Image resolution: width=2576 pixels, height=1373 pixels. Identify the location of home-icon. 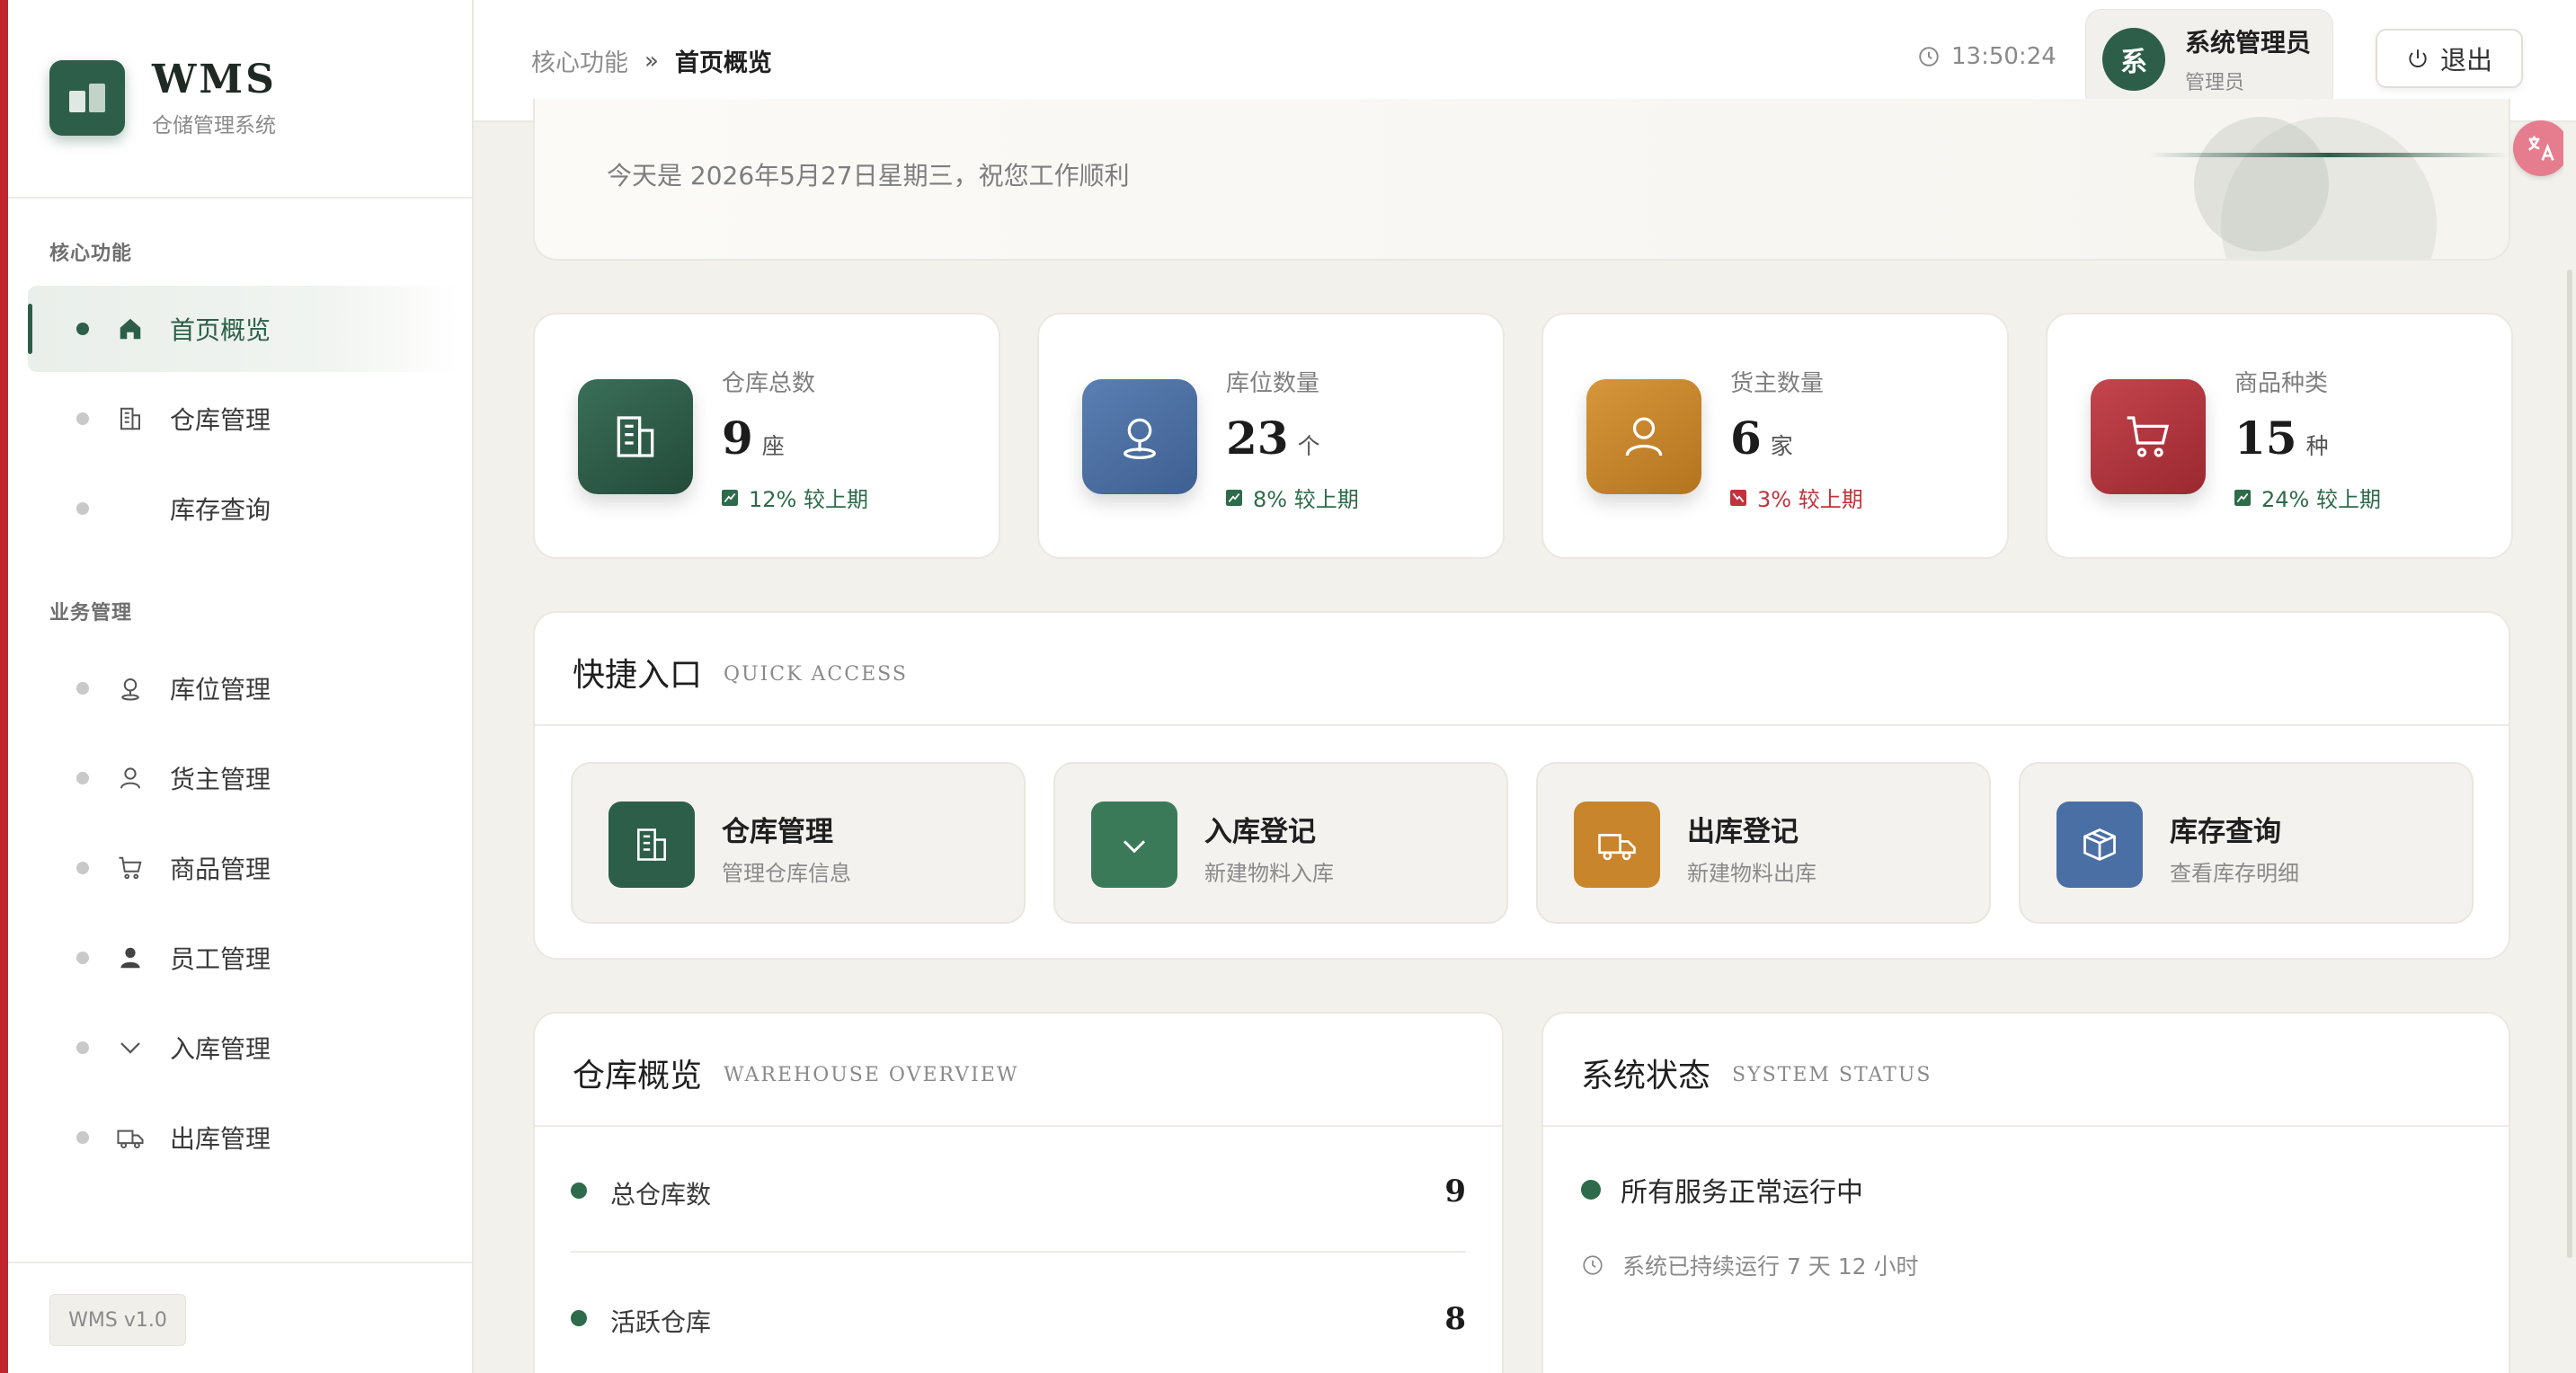
(130, 329).